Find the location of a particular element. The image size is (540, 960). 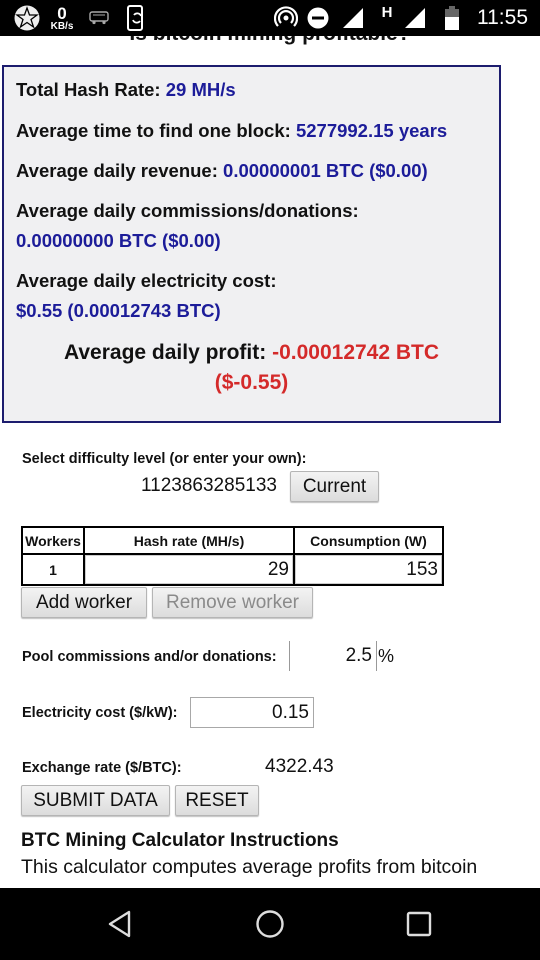

avg-daily-revenue-label: Average daily revenue: is located at coordinates (117, 170).